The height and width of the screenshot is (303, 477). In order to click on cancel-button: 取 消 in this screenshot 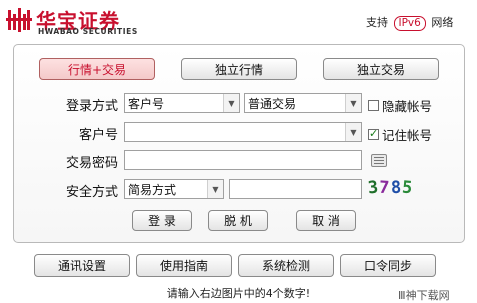, I will do `click(326, 220)`.